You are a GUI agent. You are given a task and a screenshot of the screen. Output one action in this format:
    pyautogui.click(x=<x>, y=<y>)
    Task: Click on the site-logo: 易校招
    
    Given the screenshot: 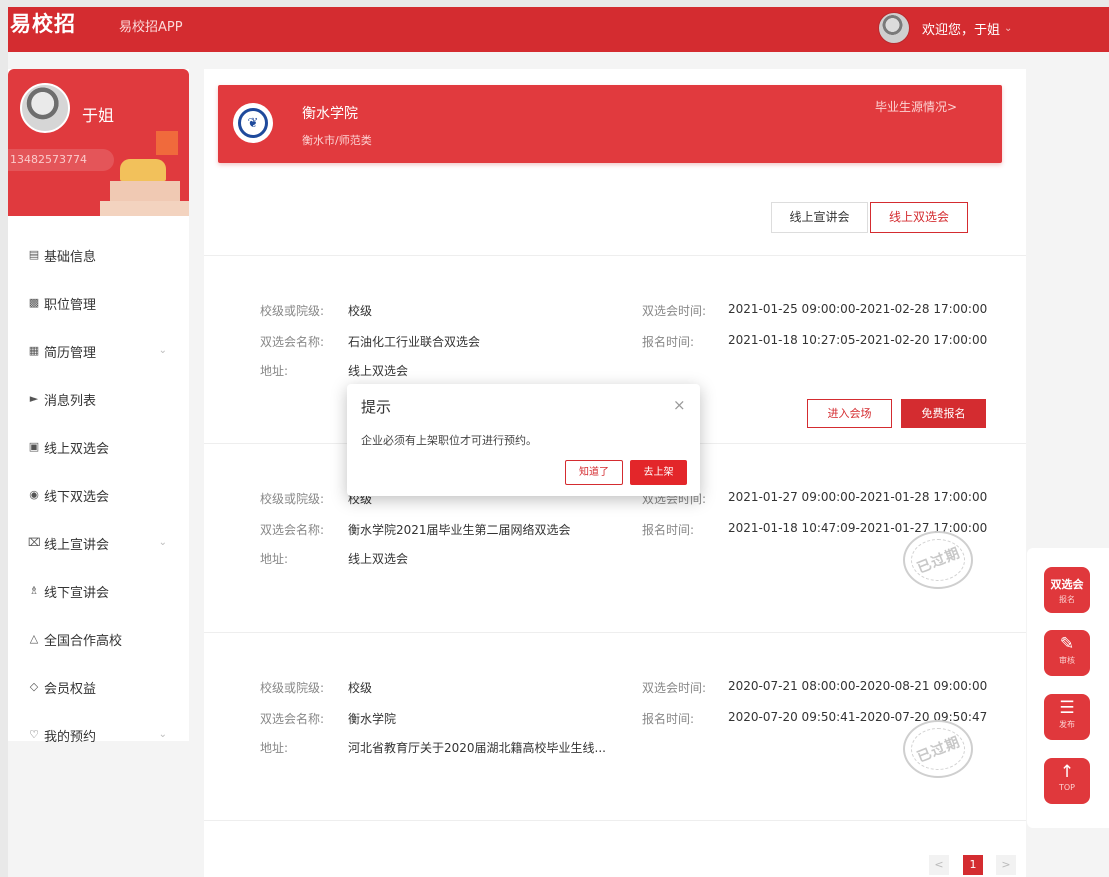 What is the action you would take?
    pyautogui.click(x=43, y=23)
    